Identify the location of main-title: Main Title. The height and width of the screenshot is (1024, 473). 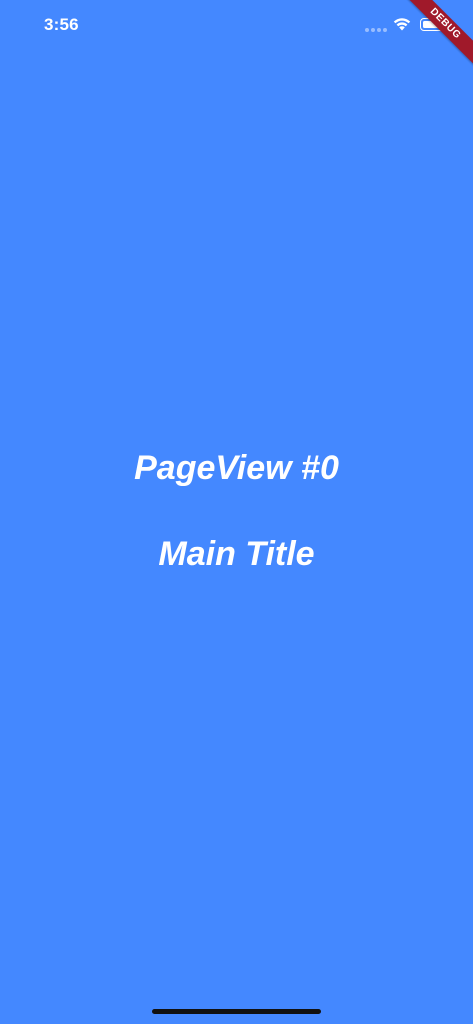
(236, 554).